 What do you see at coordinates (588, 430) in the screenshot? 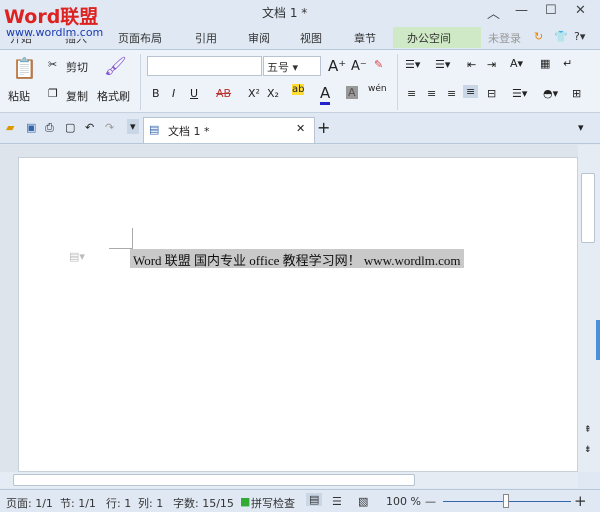
I see `prev-page-icon: ⇞` at bounding box center [588, 430].